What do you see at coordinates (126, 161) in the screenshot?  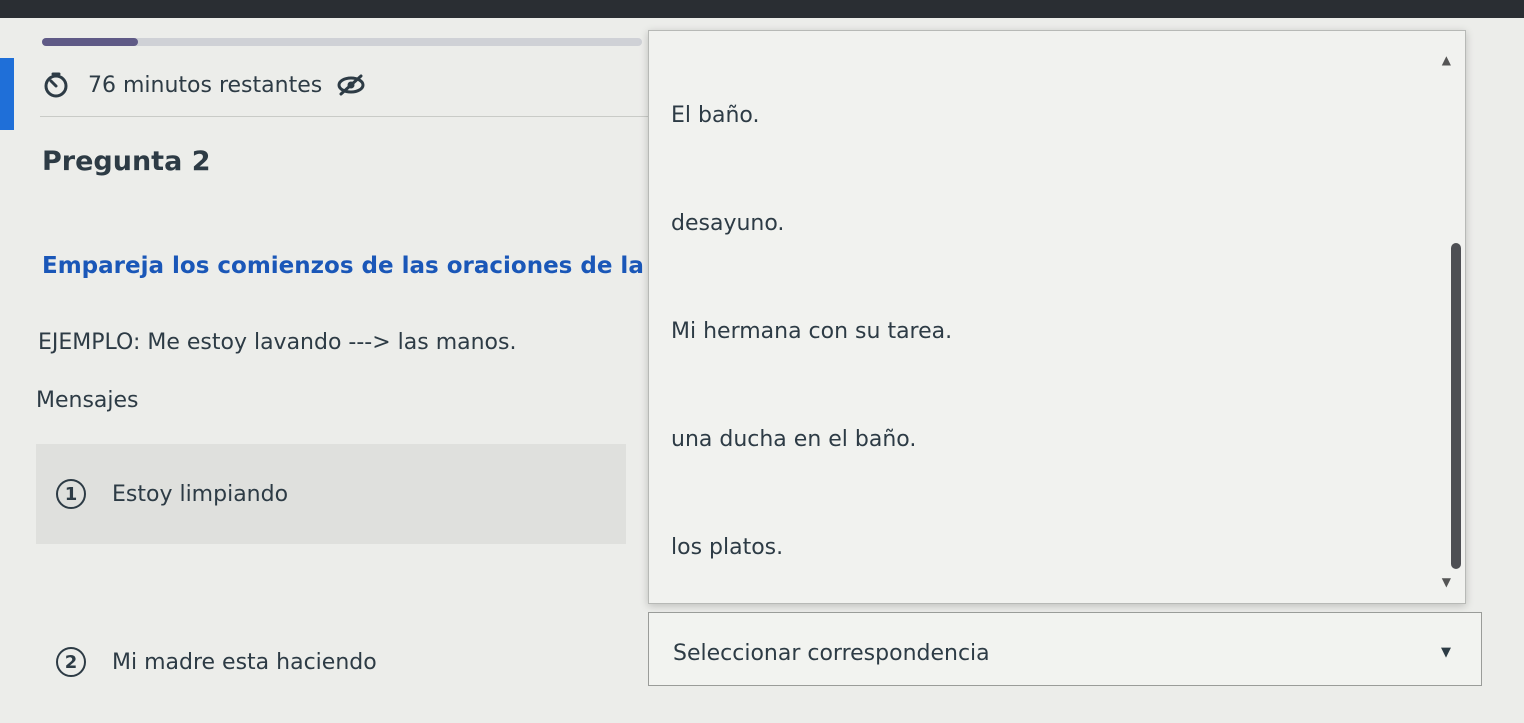 I see `question-title: Pregunta 2` at bounding box center [126, 161].